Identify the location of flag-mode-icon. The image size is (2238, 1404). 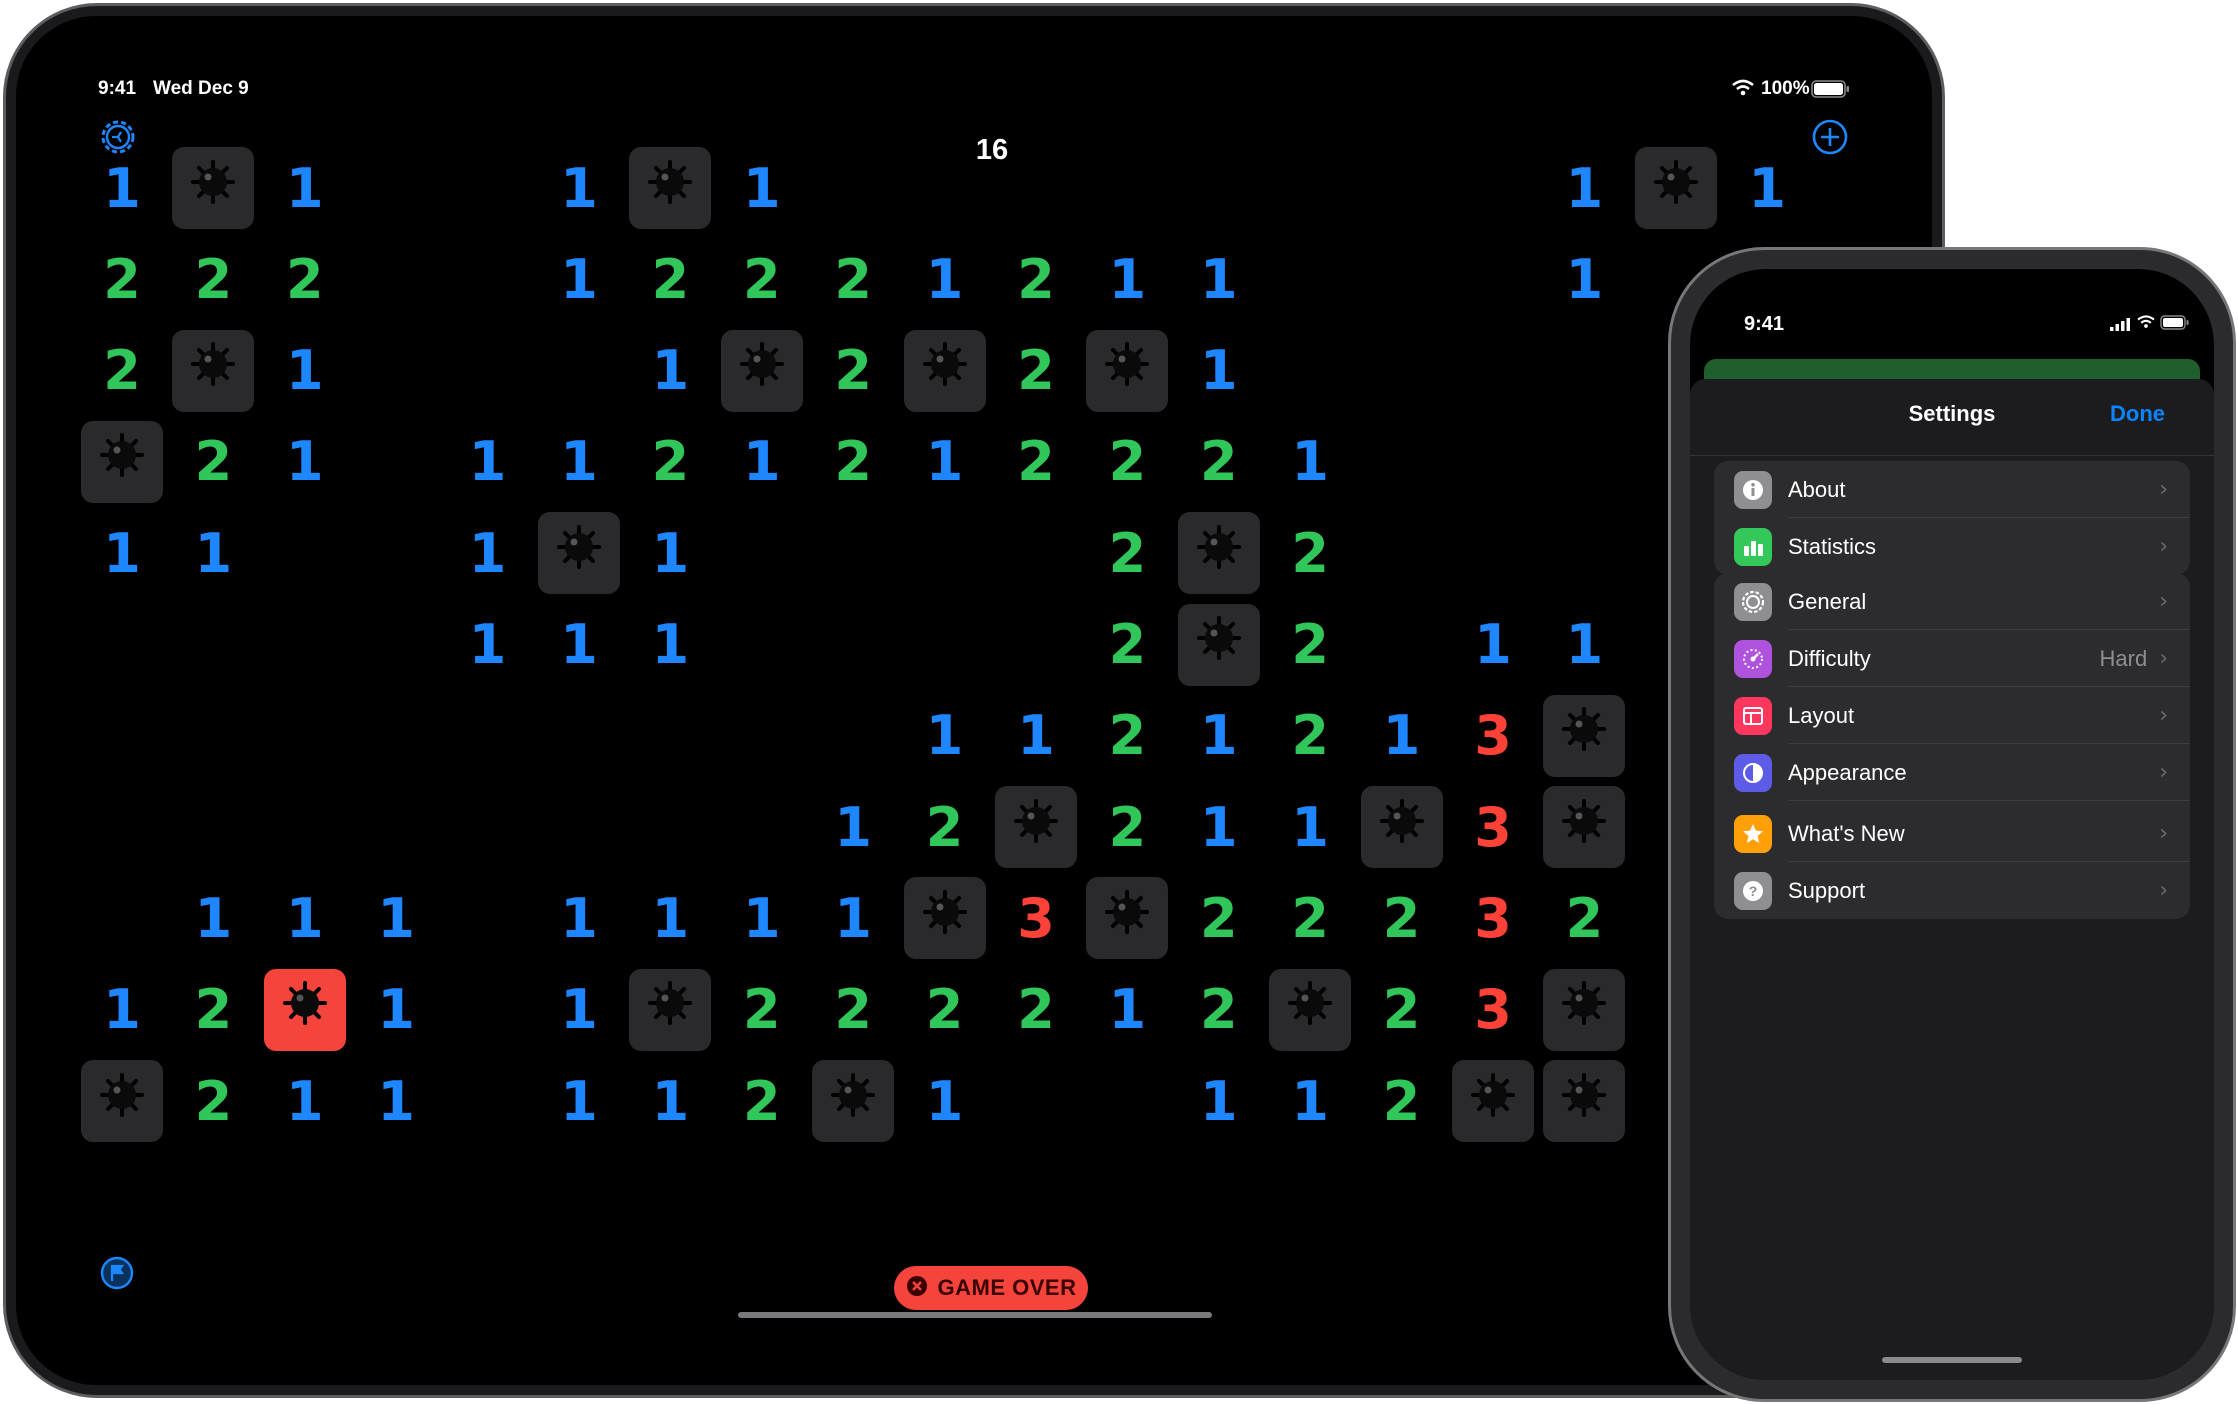
(117, 1275).